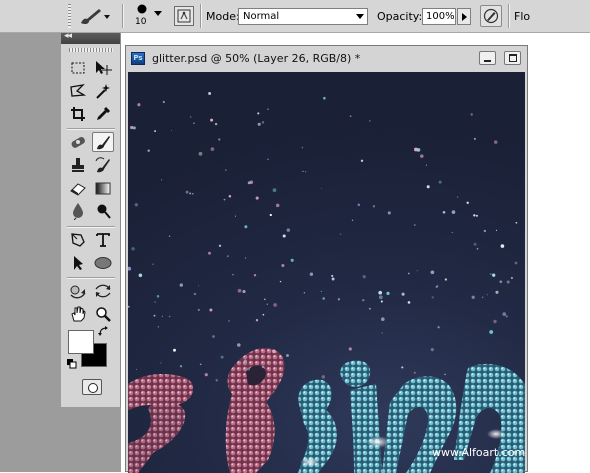  I want to click on brush-tip-icon, so click(142, 9).